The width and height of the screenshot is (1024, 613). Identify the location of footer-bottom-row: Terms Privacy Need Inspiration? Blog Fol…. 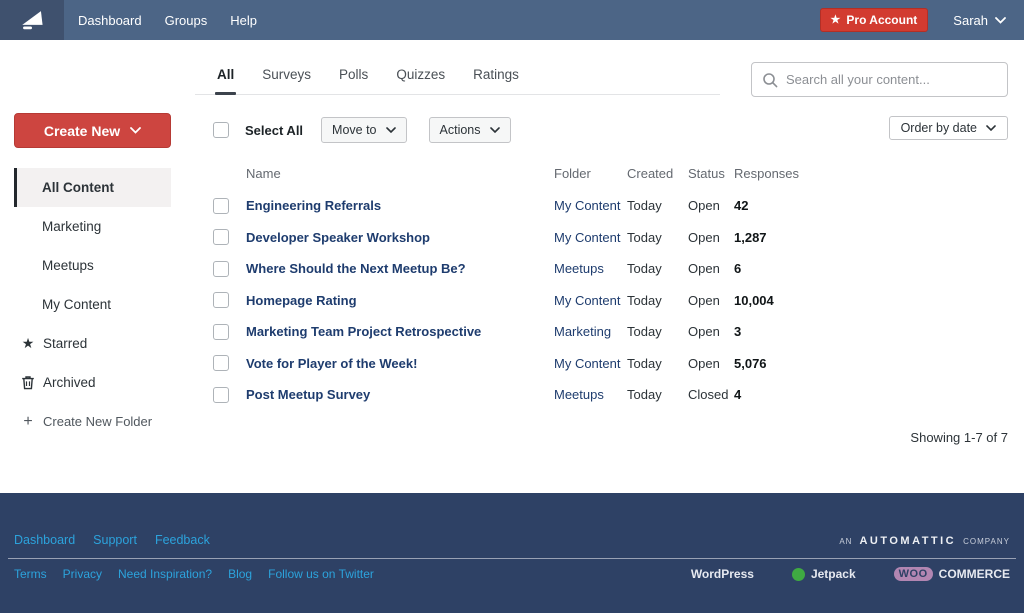
(512, 574).